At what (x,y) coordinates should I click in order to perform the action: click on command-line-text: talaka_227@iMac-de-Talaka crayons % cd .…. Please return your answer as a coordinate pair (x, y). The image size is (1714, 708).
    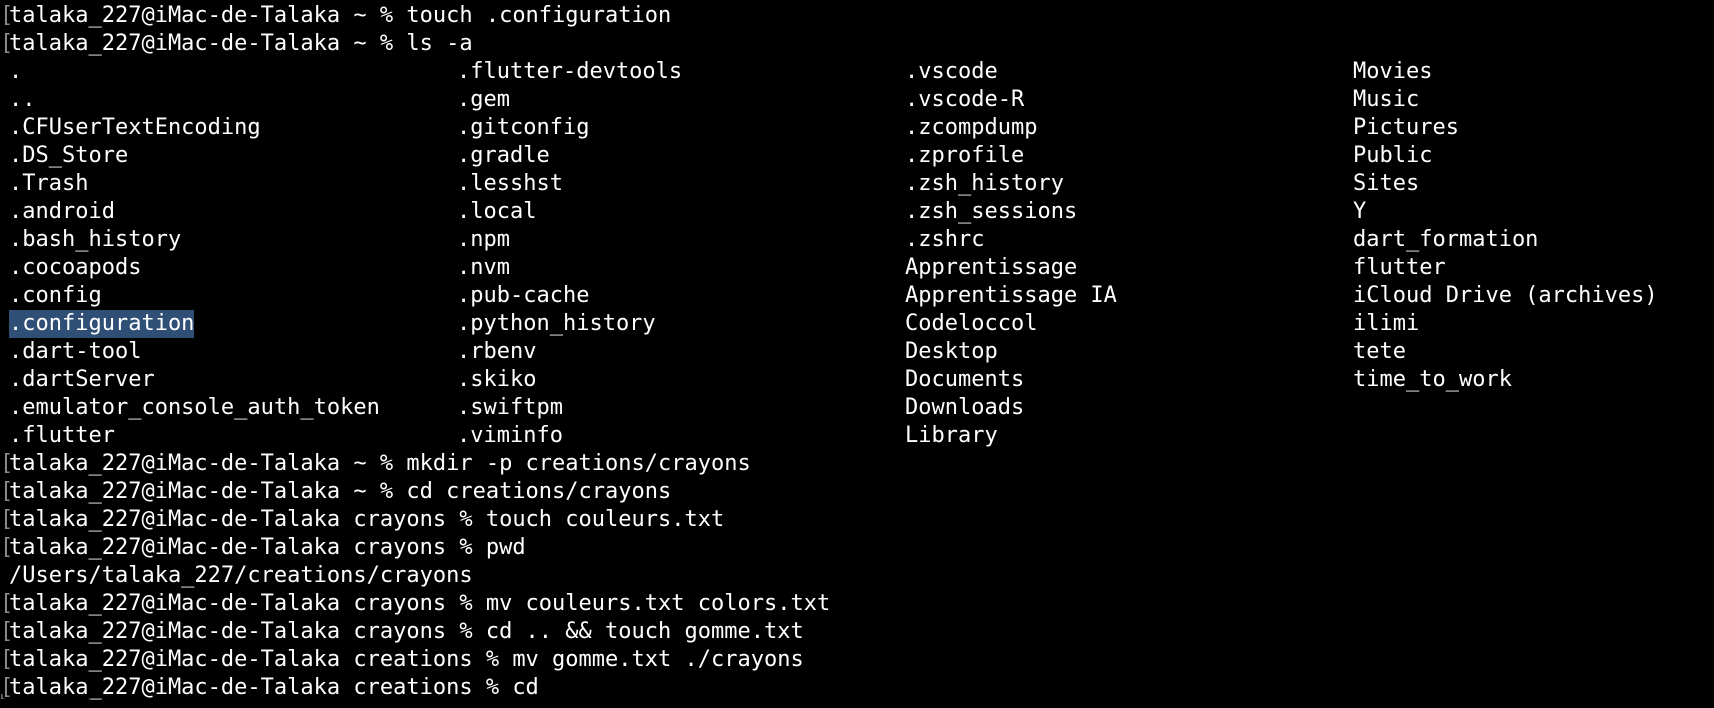
    Looking at the image, I should click on (406, 631).